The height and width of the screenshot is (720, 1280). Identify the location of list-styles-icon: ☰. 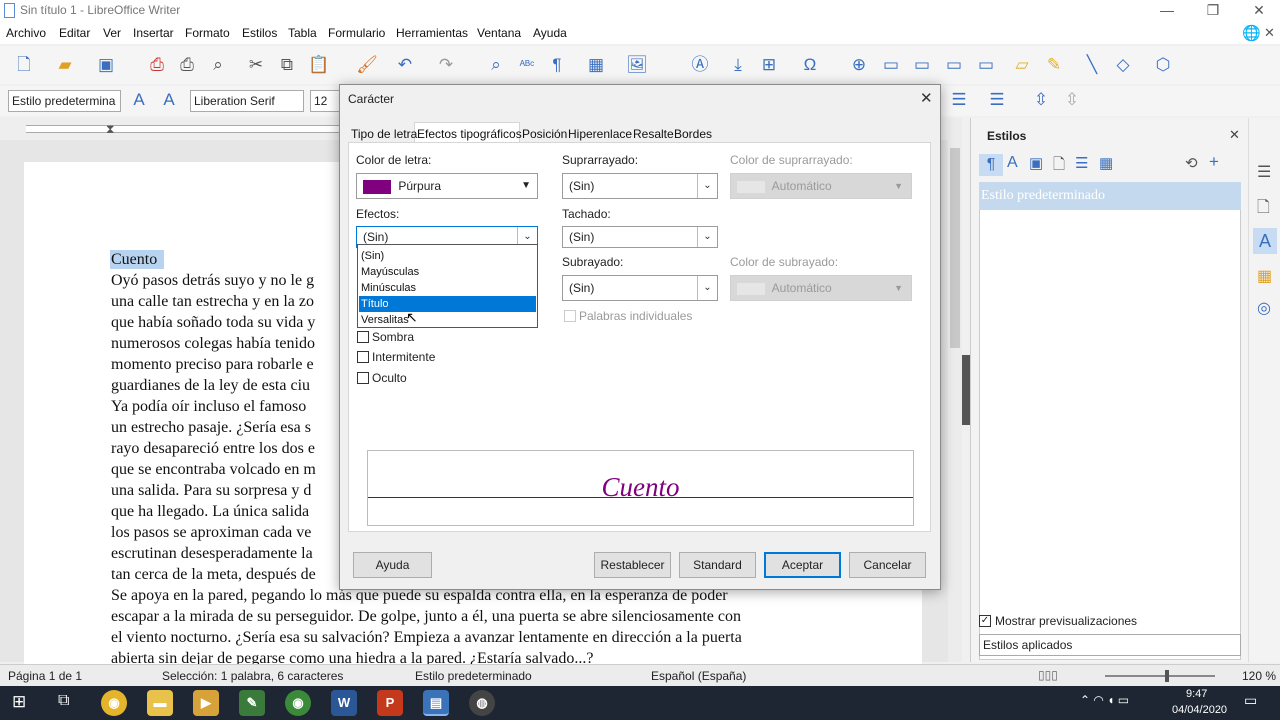
(1081, 163).